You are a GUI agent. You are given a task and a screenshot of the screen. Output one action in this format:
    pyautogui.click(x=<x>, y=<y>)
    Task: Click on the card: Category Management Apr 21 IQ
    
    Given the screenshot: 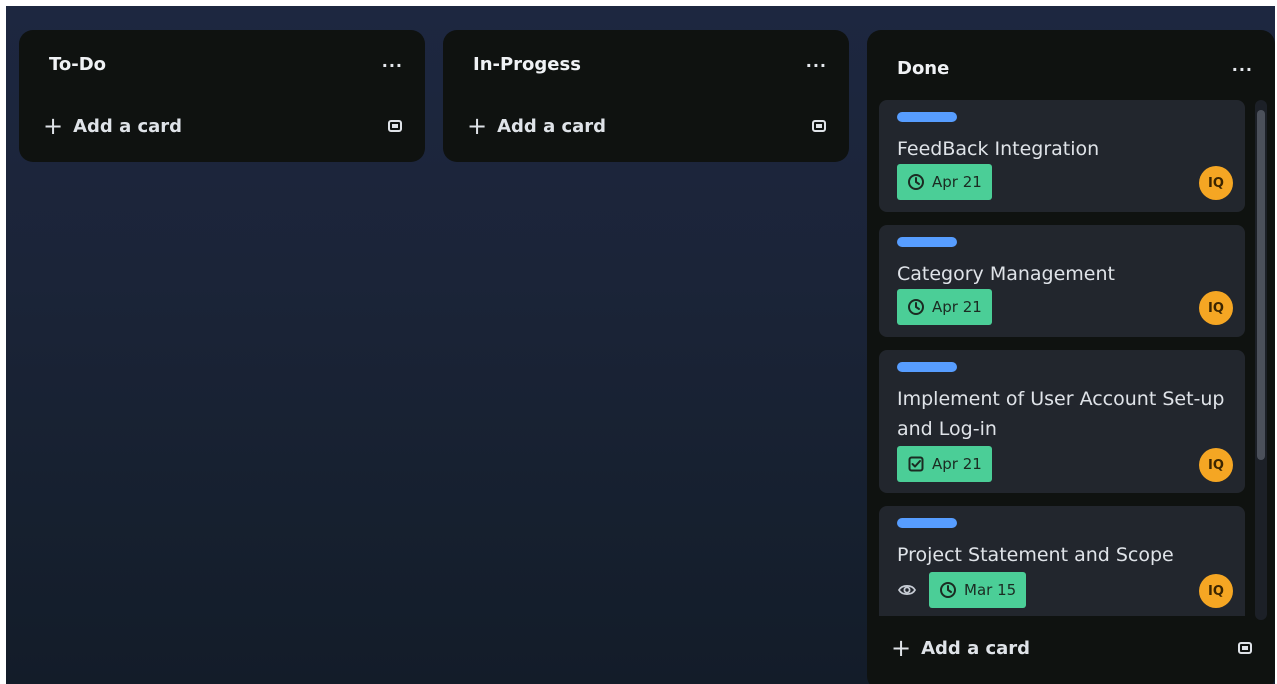 What is the action you would take?
    pyautogui.click(x=1062, y=281)
    